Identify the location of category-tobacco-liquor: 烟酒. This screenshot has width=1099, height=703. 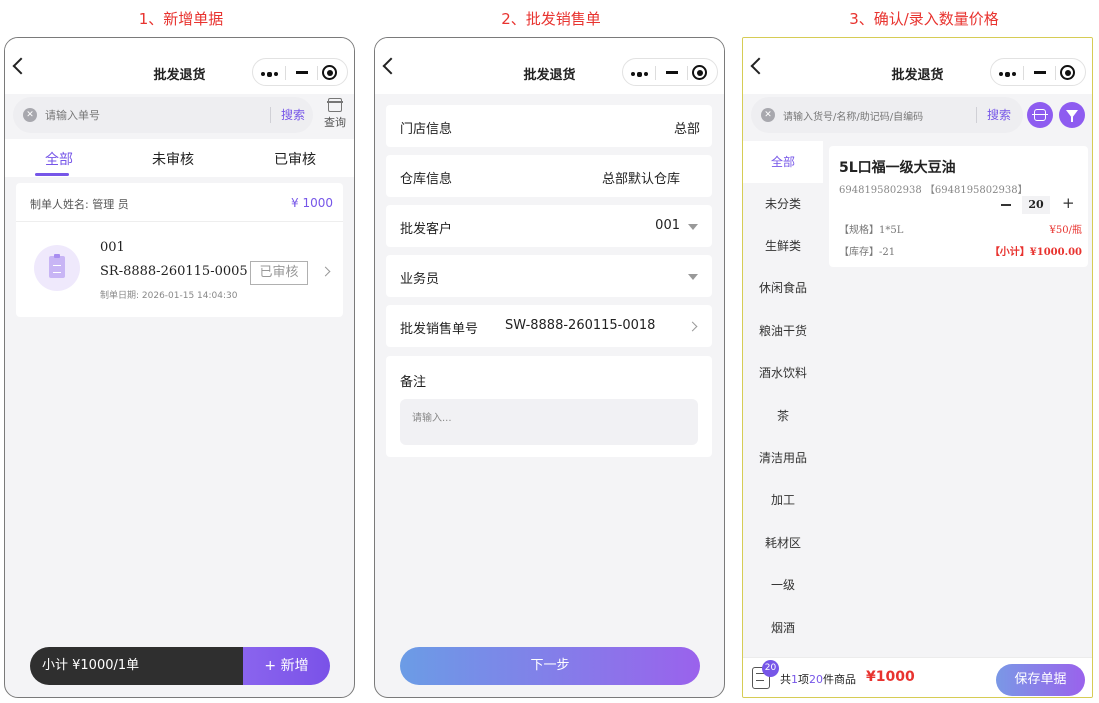
(783, 628).